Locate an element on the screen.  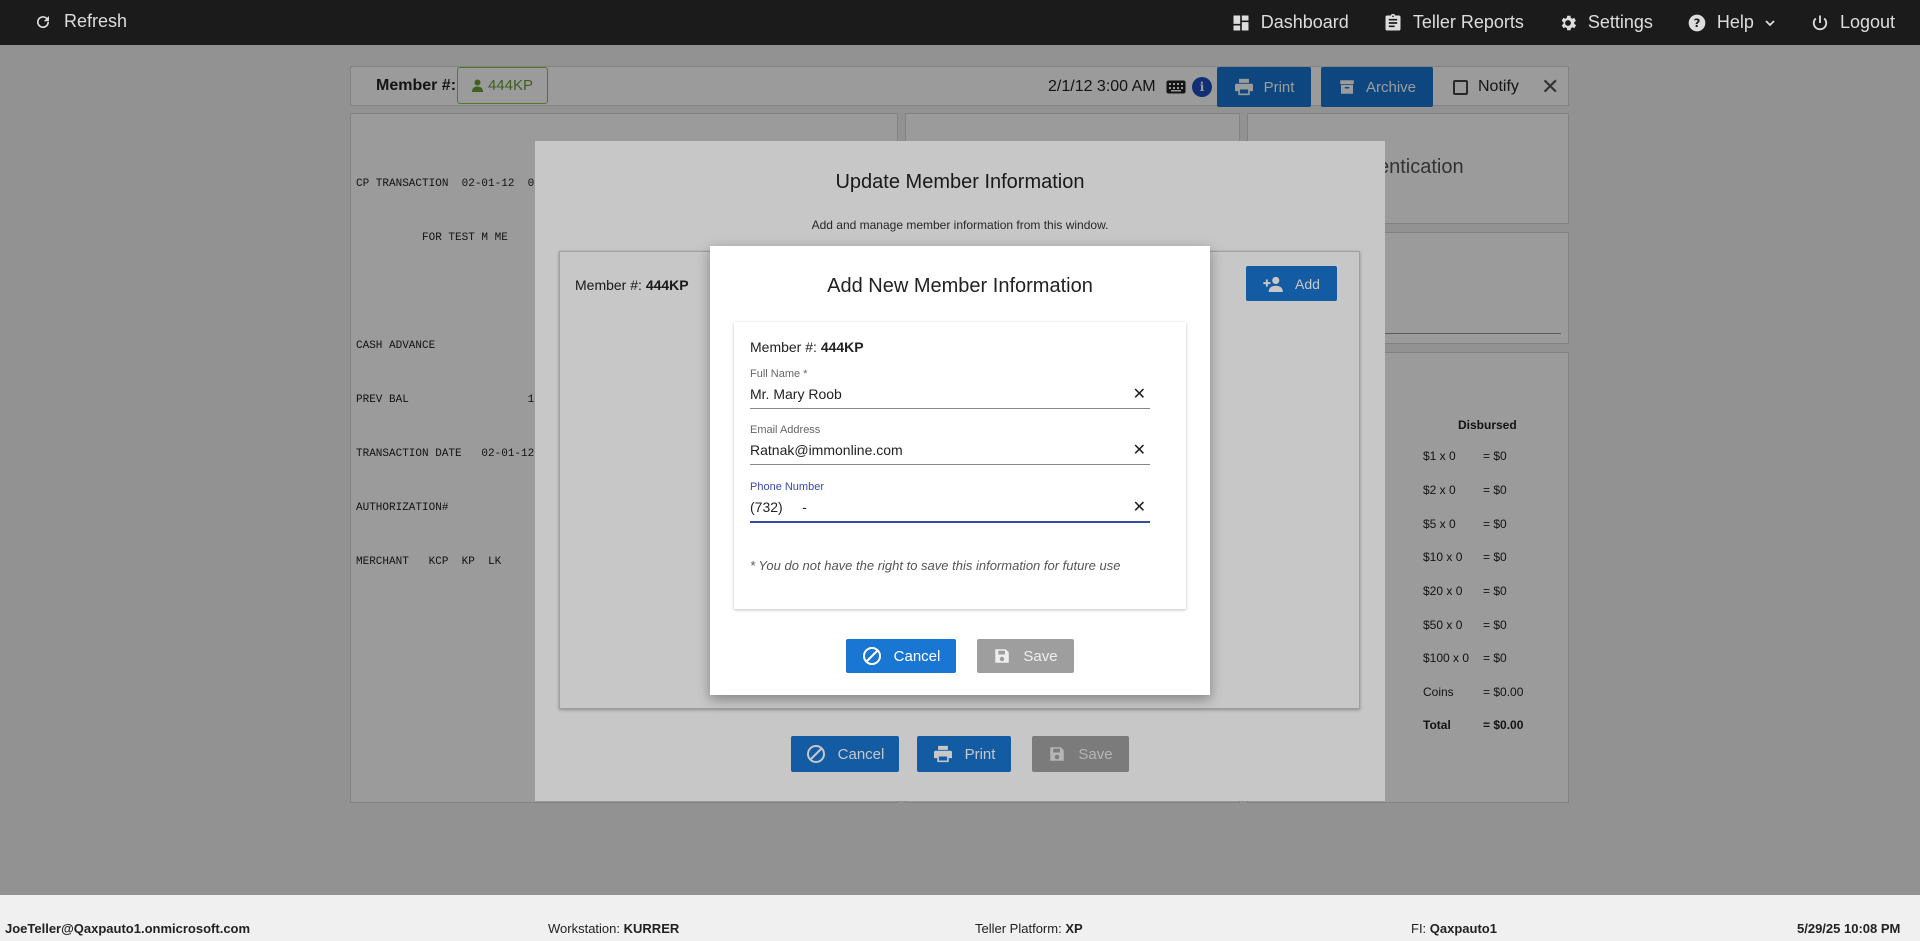
email-field: Email Address Ratnak@immonline.com ✕ is located at coordinates (950, 444).